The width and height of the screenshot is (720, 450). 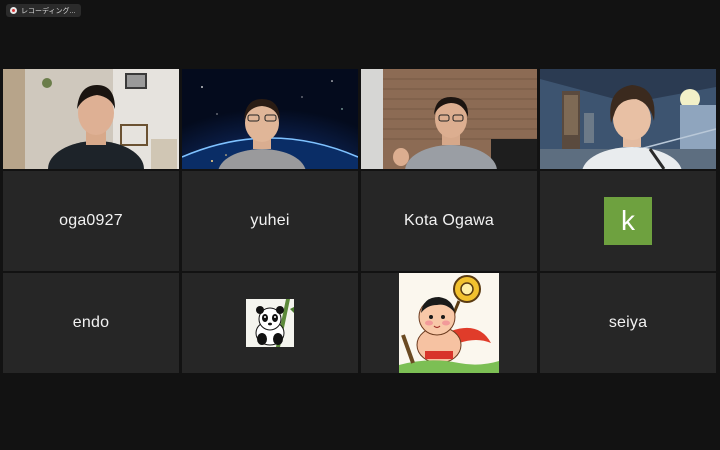 I want to click on recording-icon, so click(x=13, y=10).